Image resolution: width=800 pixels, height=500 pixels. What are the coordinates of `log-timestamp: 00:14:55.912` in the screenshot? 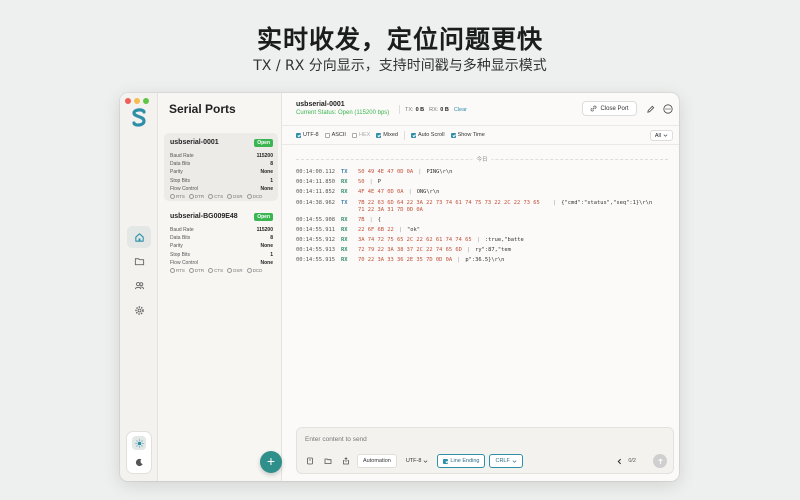 It's located at (315, 239).